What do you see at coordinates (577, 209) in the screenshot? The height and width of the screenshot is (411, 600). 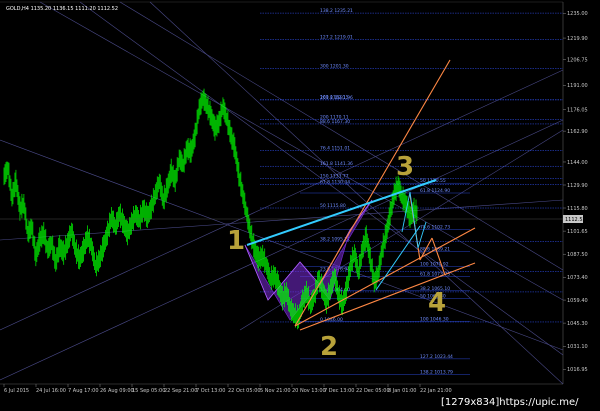 I see `price-tick-label: 1115.80` at bounding box center [577, 209].